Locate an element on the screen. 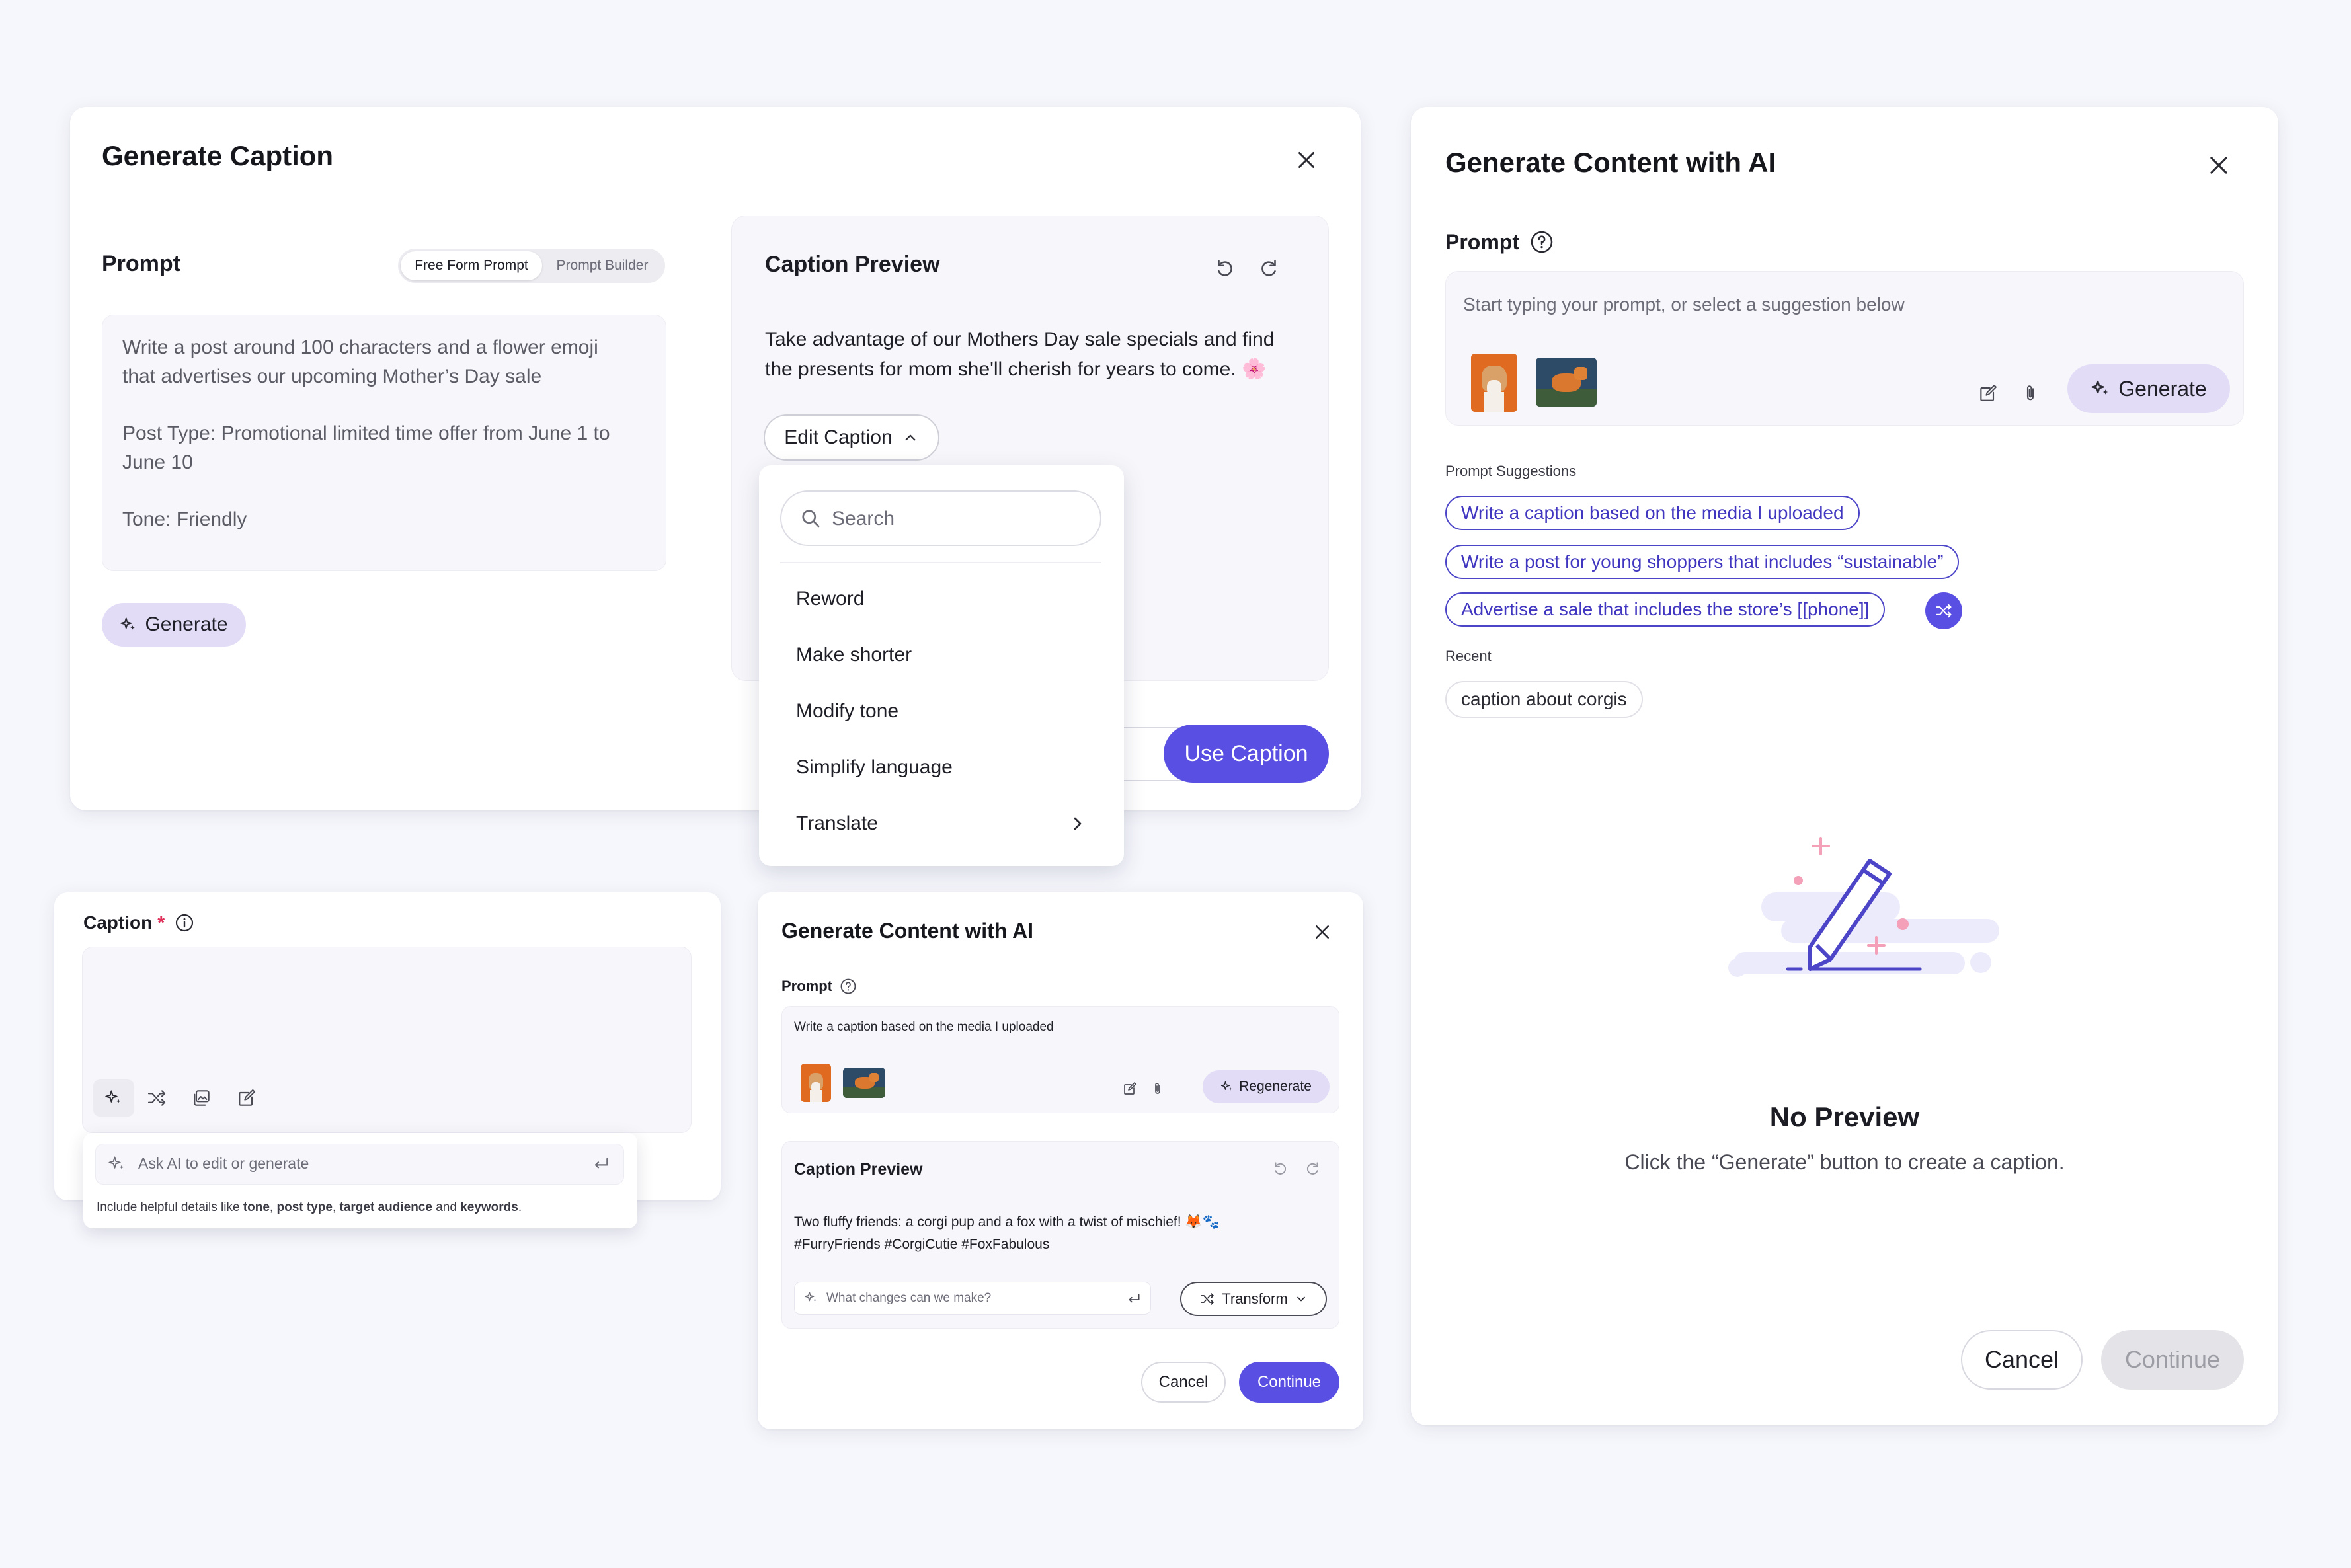 The image size is (2351, 1568). menu-item-modify-tone: Modify tone is located at coordinates (941, 711).